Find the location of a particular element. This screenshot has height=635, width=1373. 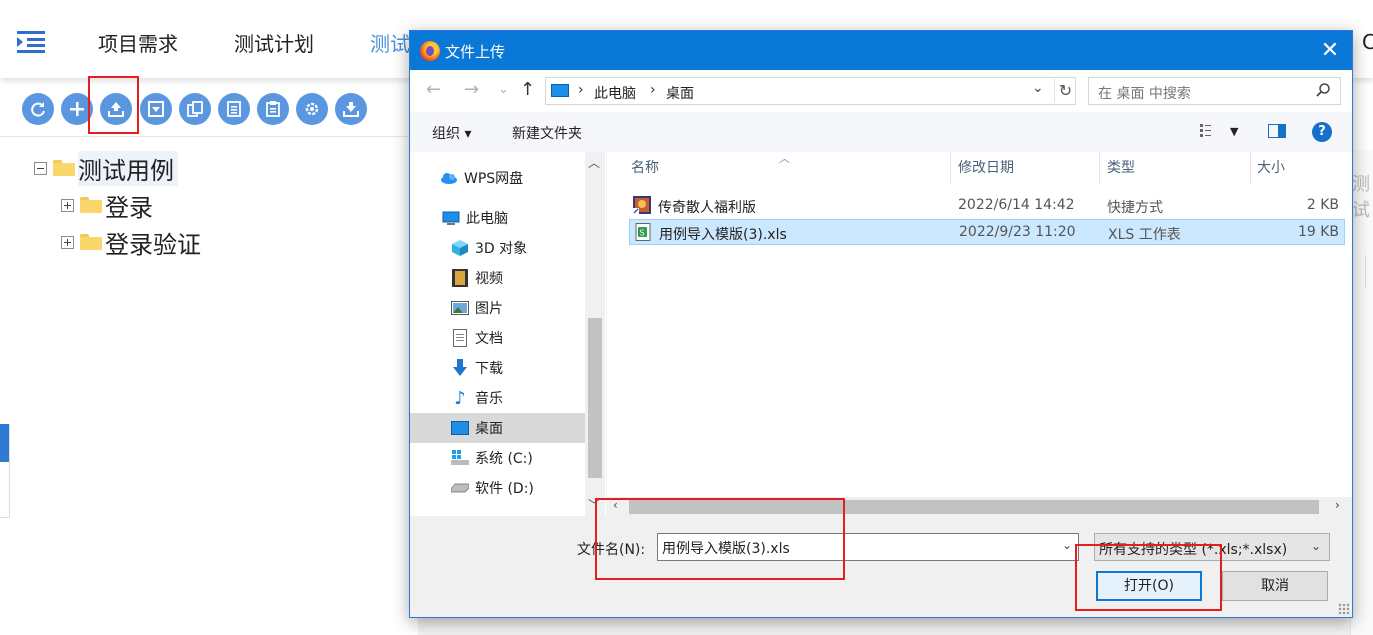

nav-item-wps-cloud: WPS网盘 is located at coordinates (497, 178).